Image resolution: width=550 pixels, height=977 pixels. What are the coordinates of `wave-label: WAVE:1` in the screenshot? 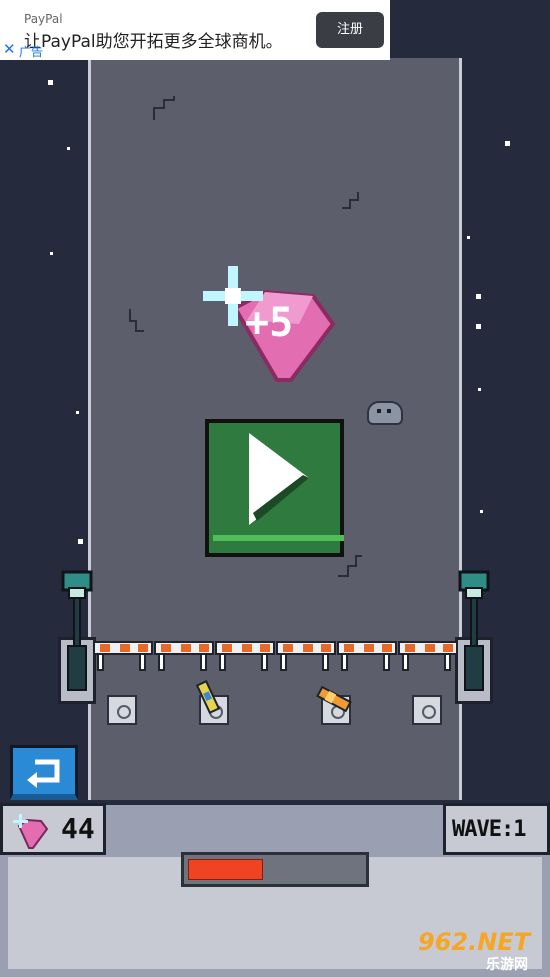 It's located at (489, 829).